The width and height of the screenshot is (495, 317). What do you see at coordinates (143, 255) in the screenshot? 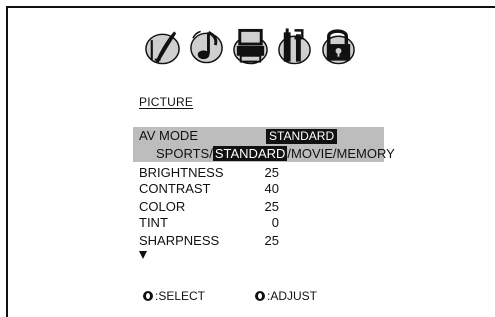
I see `scroll-down-arrow-icon` at bounding box center [143, 255].